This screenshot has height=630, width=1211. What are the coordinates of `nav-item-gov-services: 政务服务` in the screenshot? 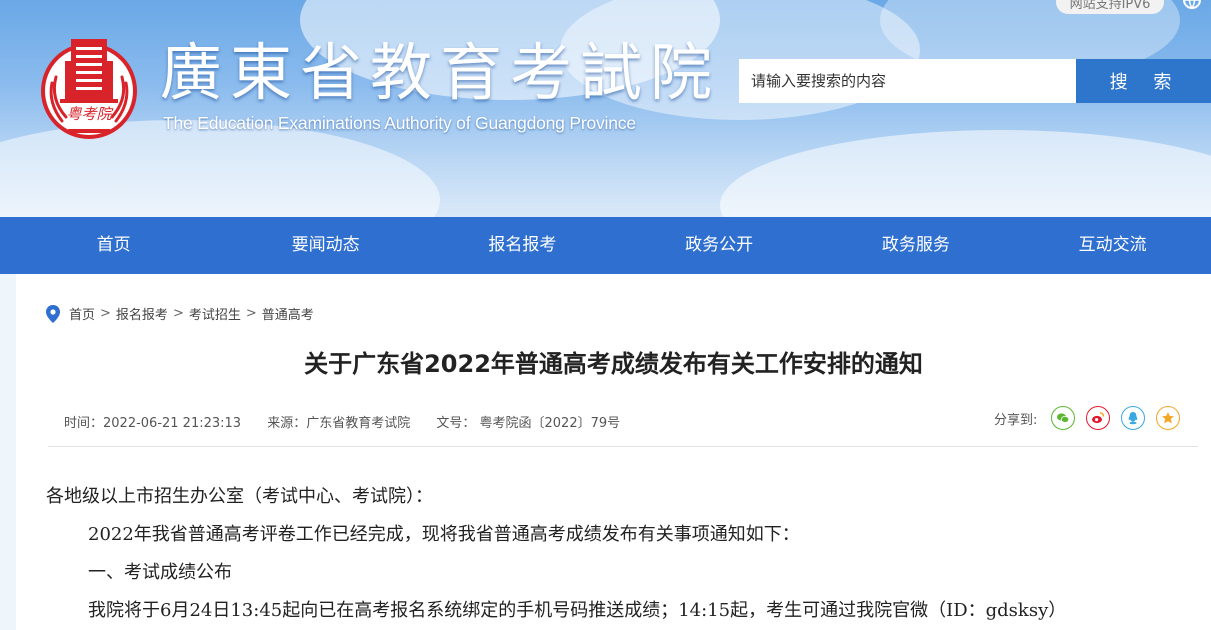 It's located at (916, 245).